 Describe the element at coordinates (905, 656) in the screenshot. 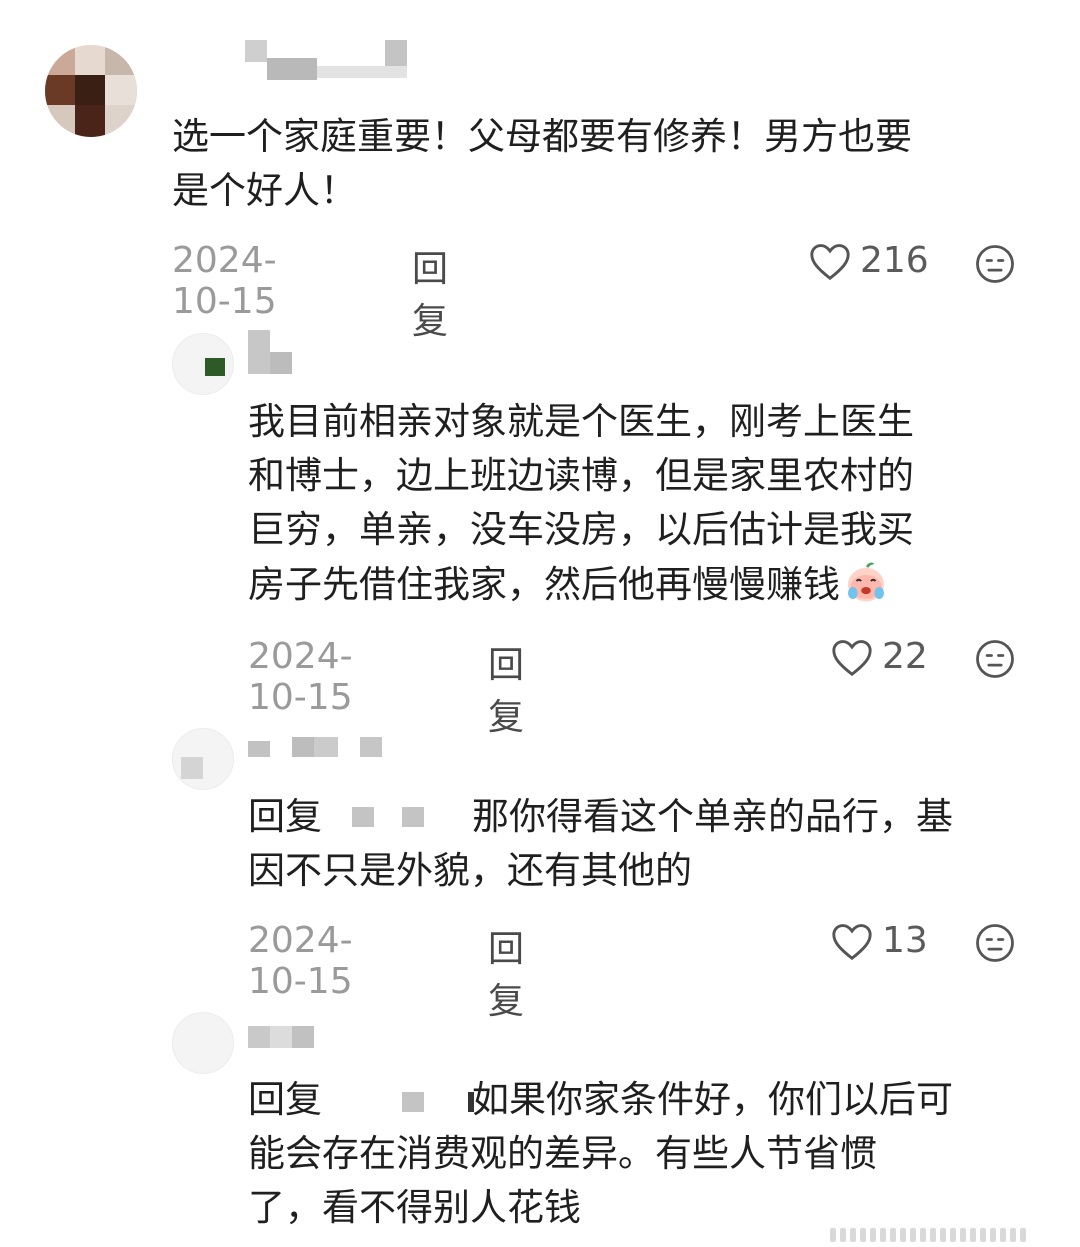

I see `like-count: 22` at that location.